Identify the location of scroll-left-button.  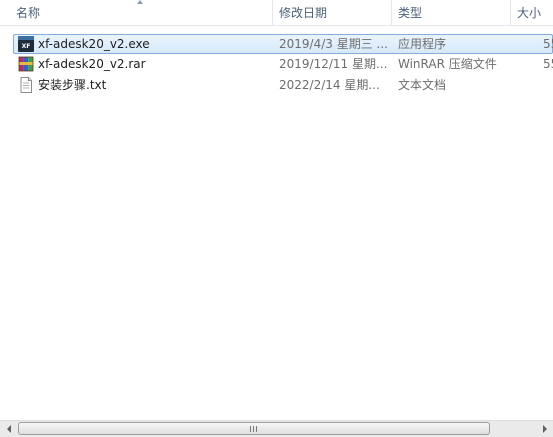
(8, 429).